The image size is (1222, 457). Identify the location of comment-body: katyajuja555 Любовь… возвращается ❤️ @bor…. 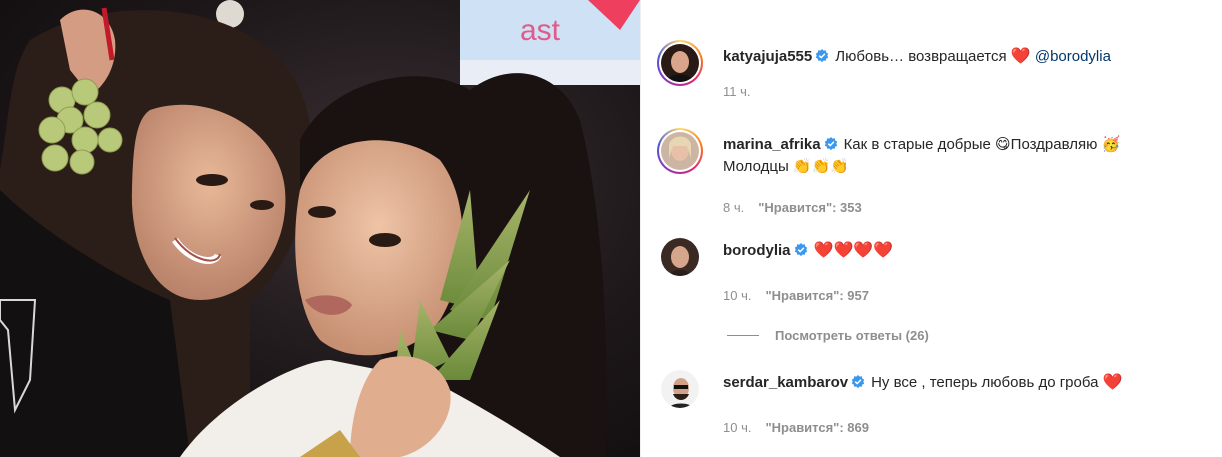
(968, 57).